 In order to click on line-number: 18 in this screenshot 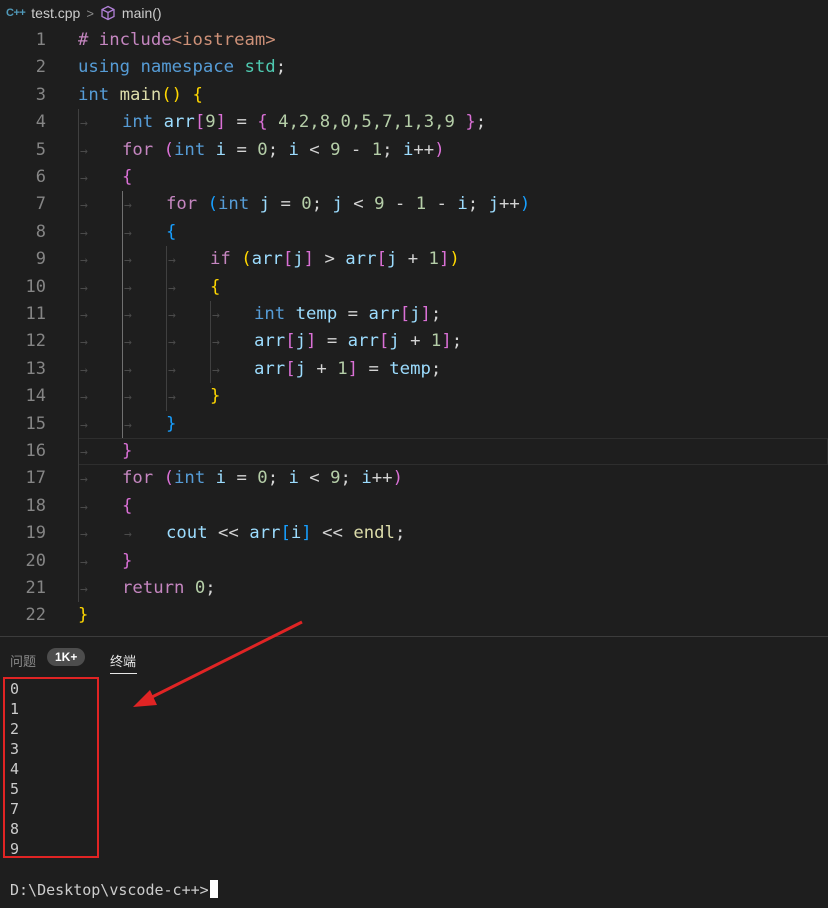, I will do `click(35, 505)`.